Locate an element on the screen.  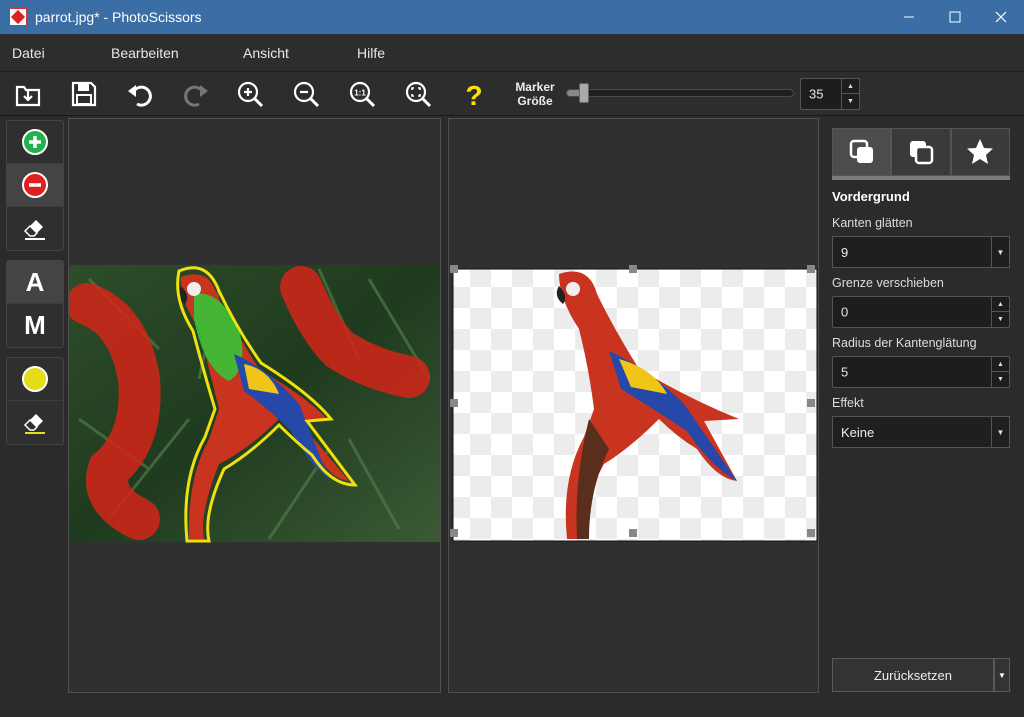
background-layers-icon is located at coordinates (921, 153).